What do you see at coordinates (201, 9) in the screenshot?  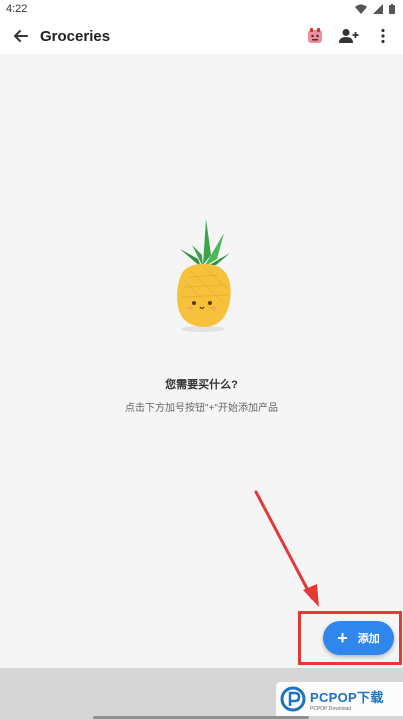 I see `status-bar: 4:22` at bounding box center [201, 9].